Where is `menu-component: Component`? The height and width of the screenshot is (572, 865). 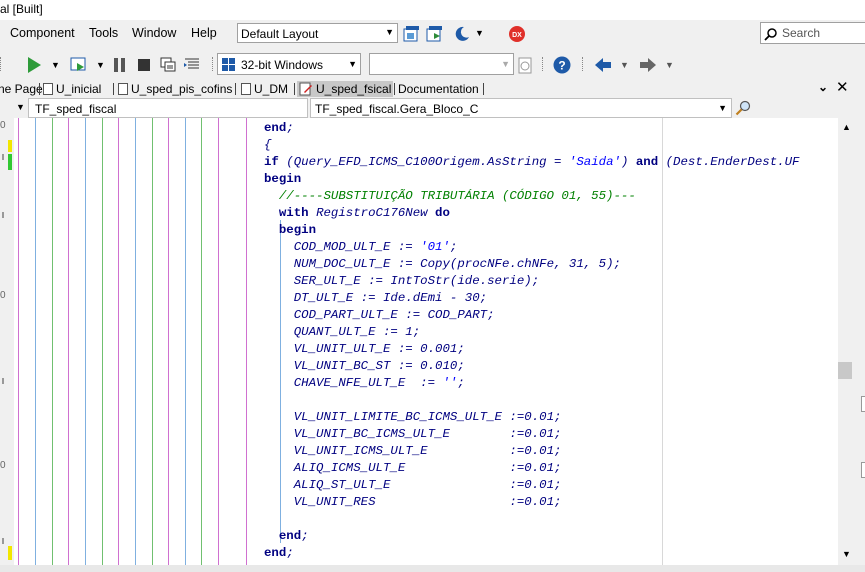
menu-component: Component is located at coordinates (42, 33).